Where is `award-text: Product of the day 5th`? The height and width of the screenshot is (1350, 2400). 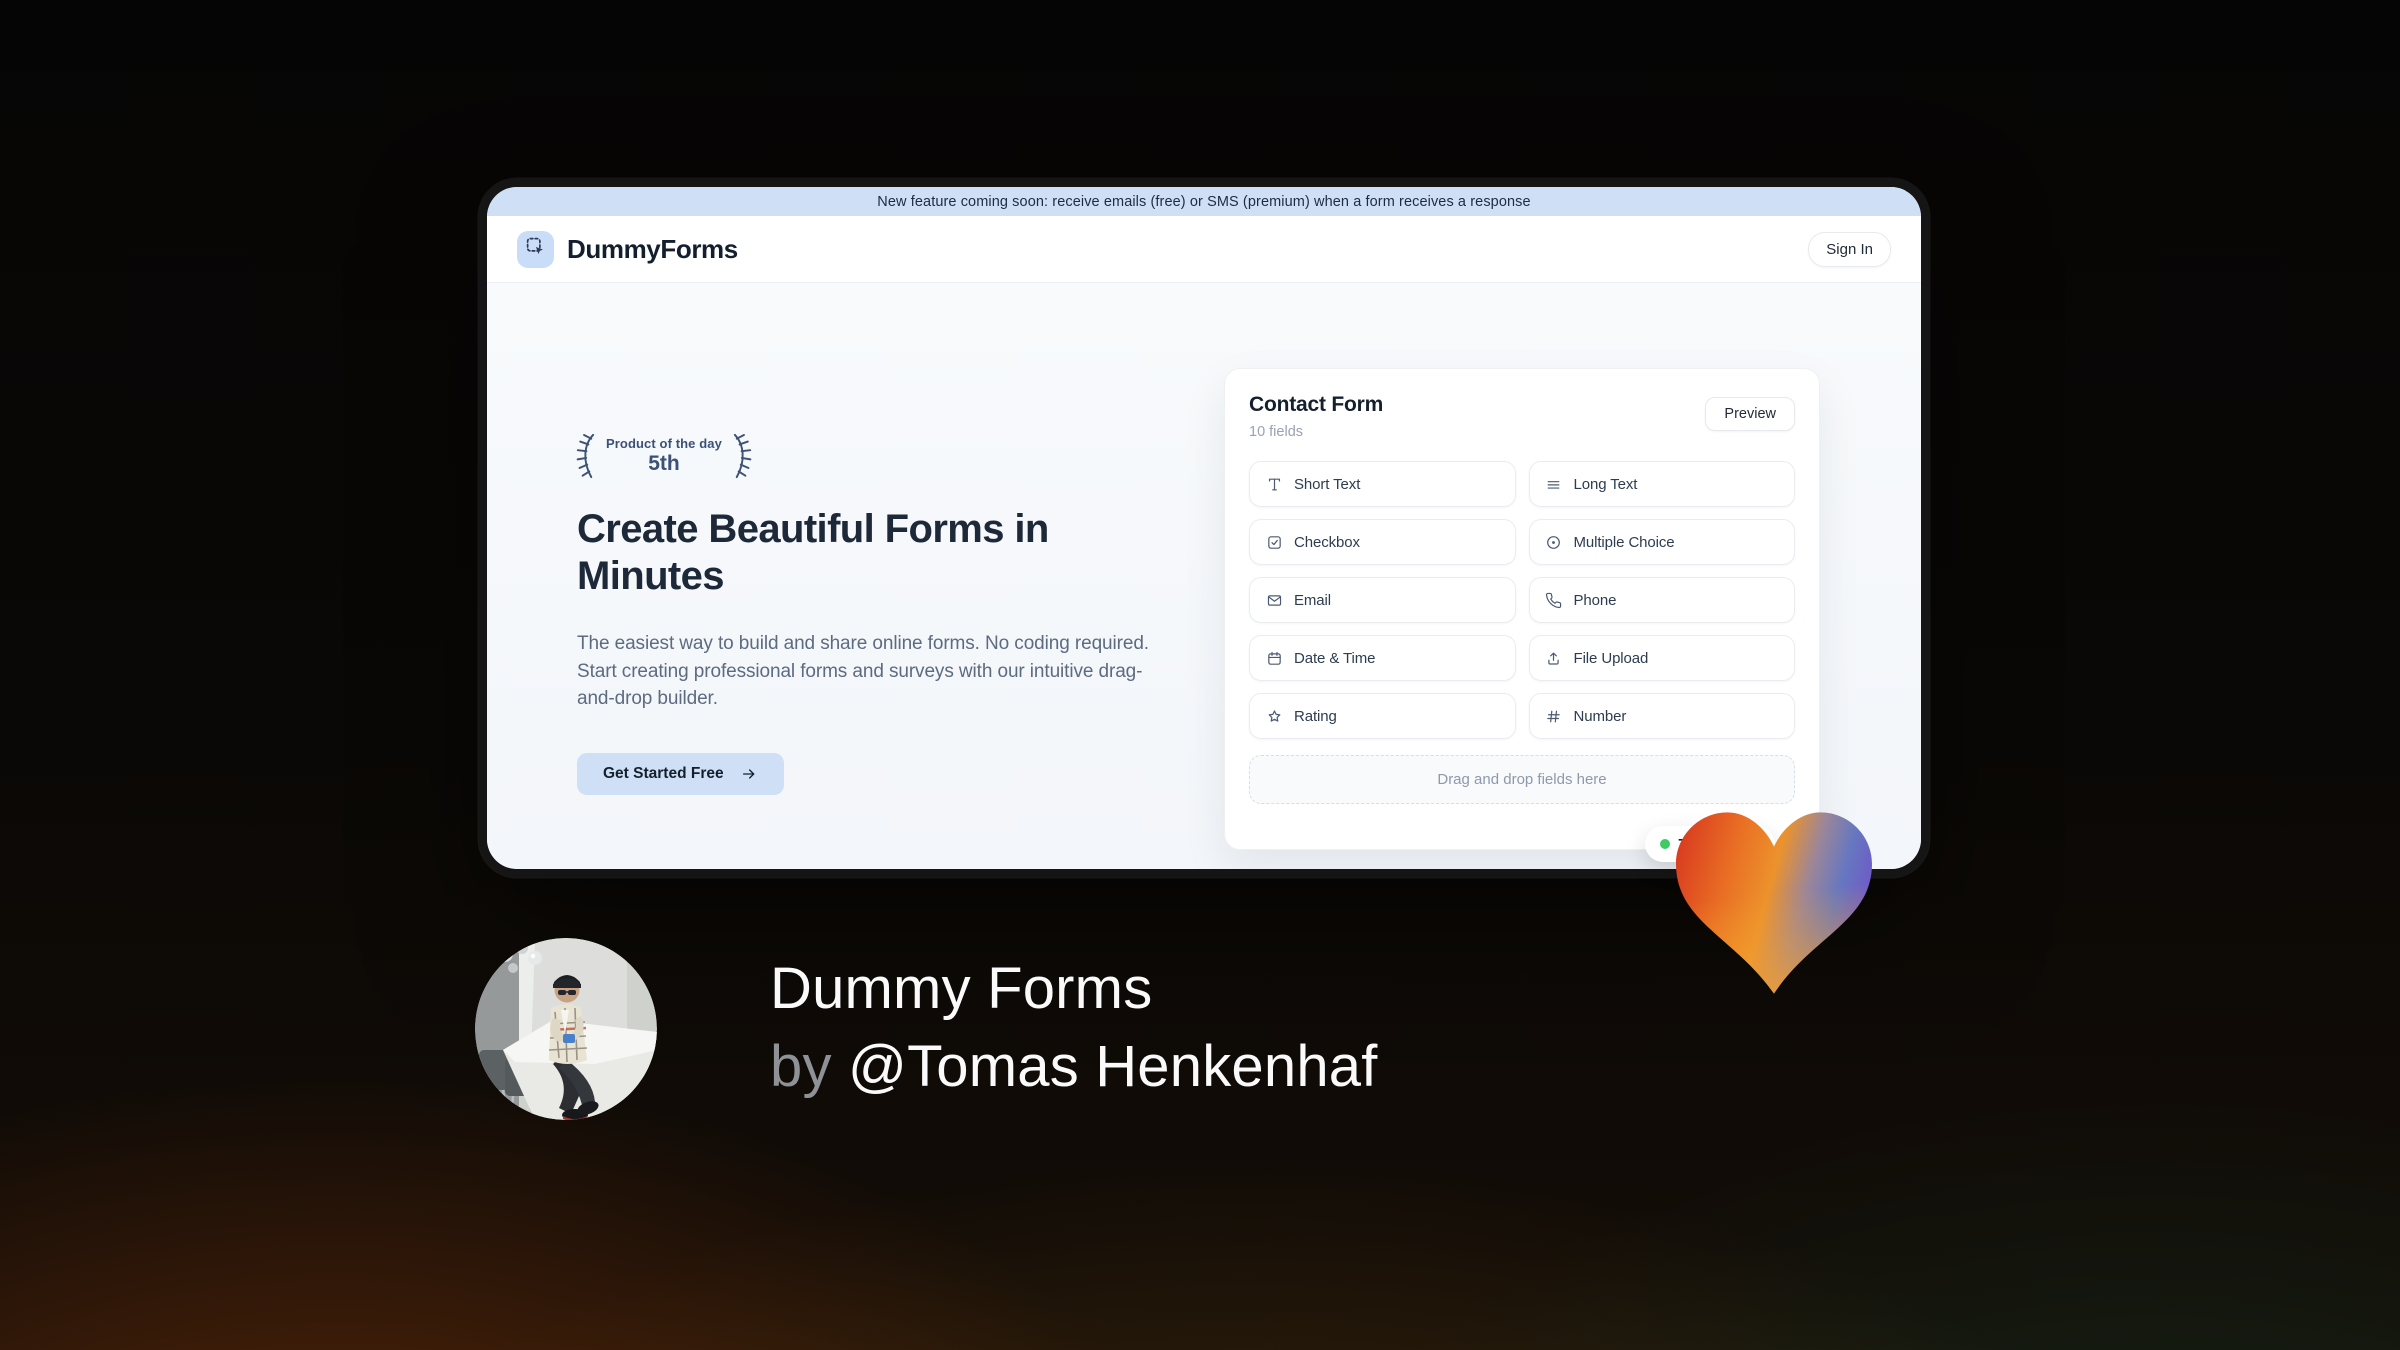
award-text: Product of the day 5th is located at coordinates (664, 456).